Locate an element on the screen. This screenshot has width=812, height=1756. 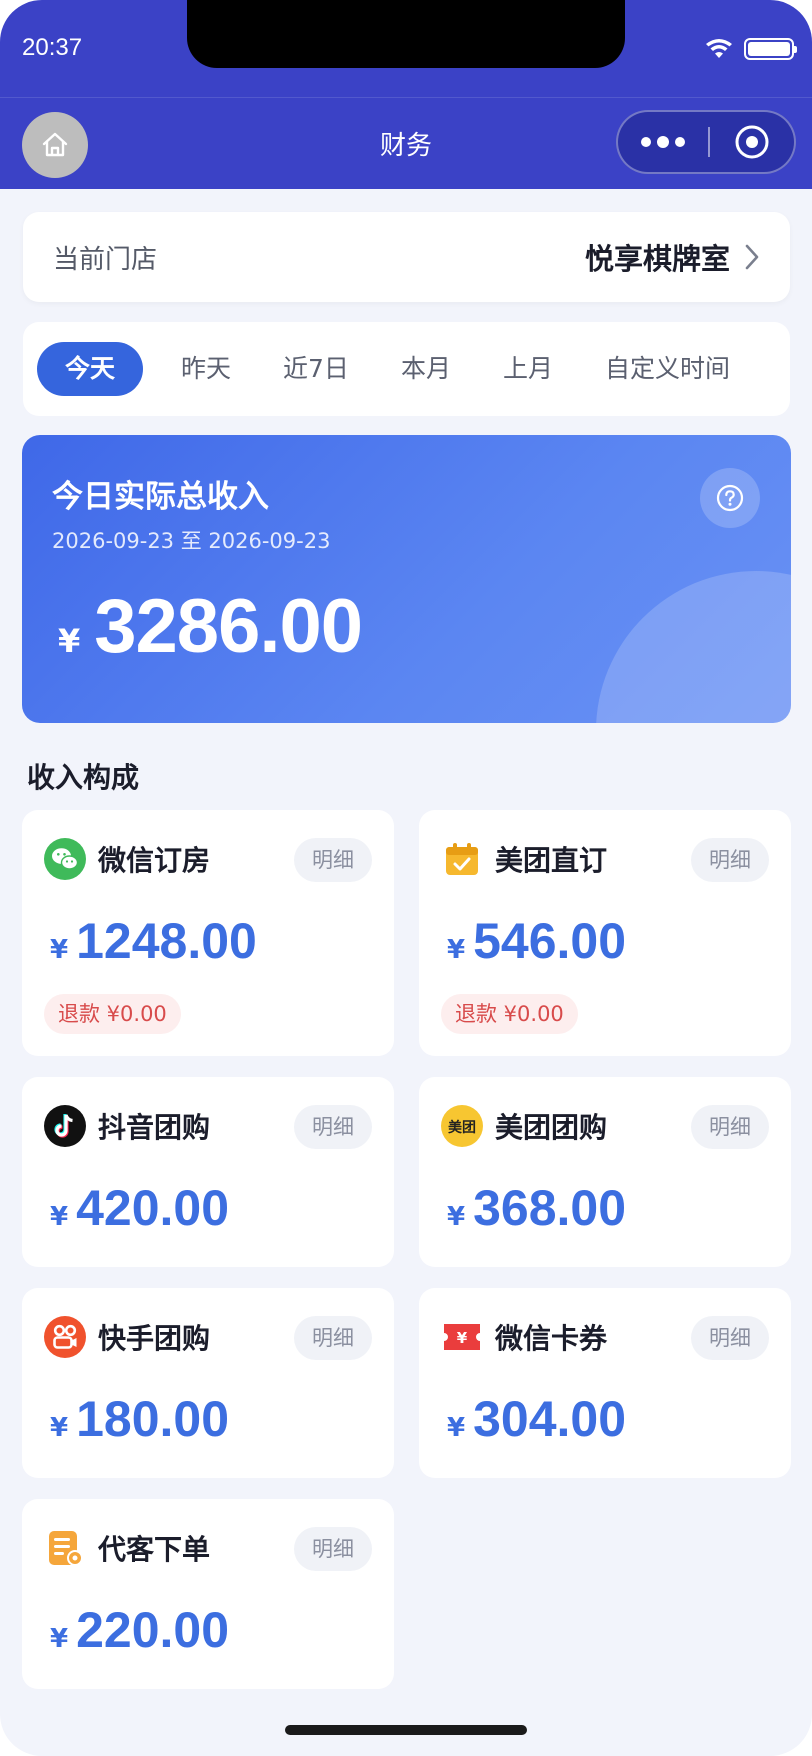
close-miniprogram-button is located at coordinates (752, 142).